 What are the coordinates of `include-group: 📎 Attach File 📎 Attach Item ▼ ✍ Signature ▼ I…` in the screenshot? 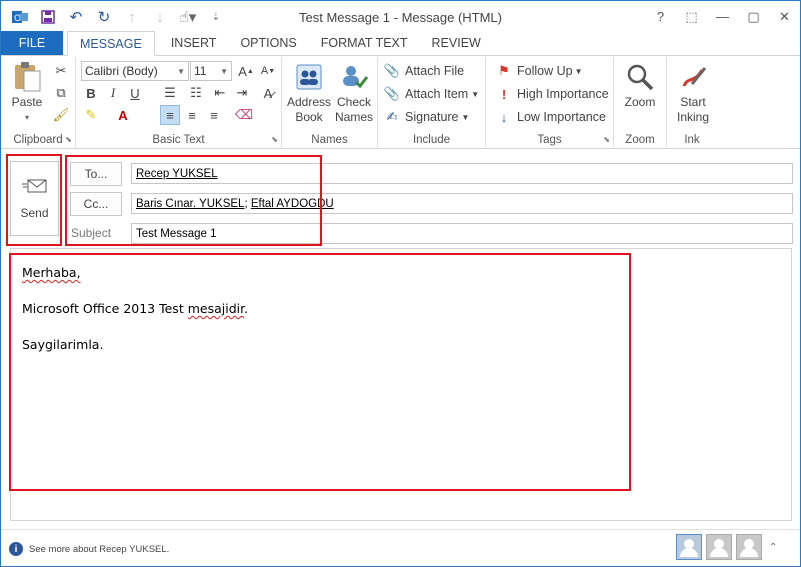 It's located at (432, 103).